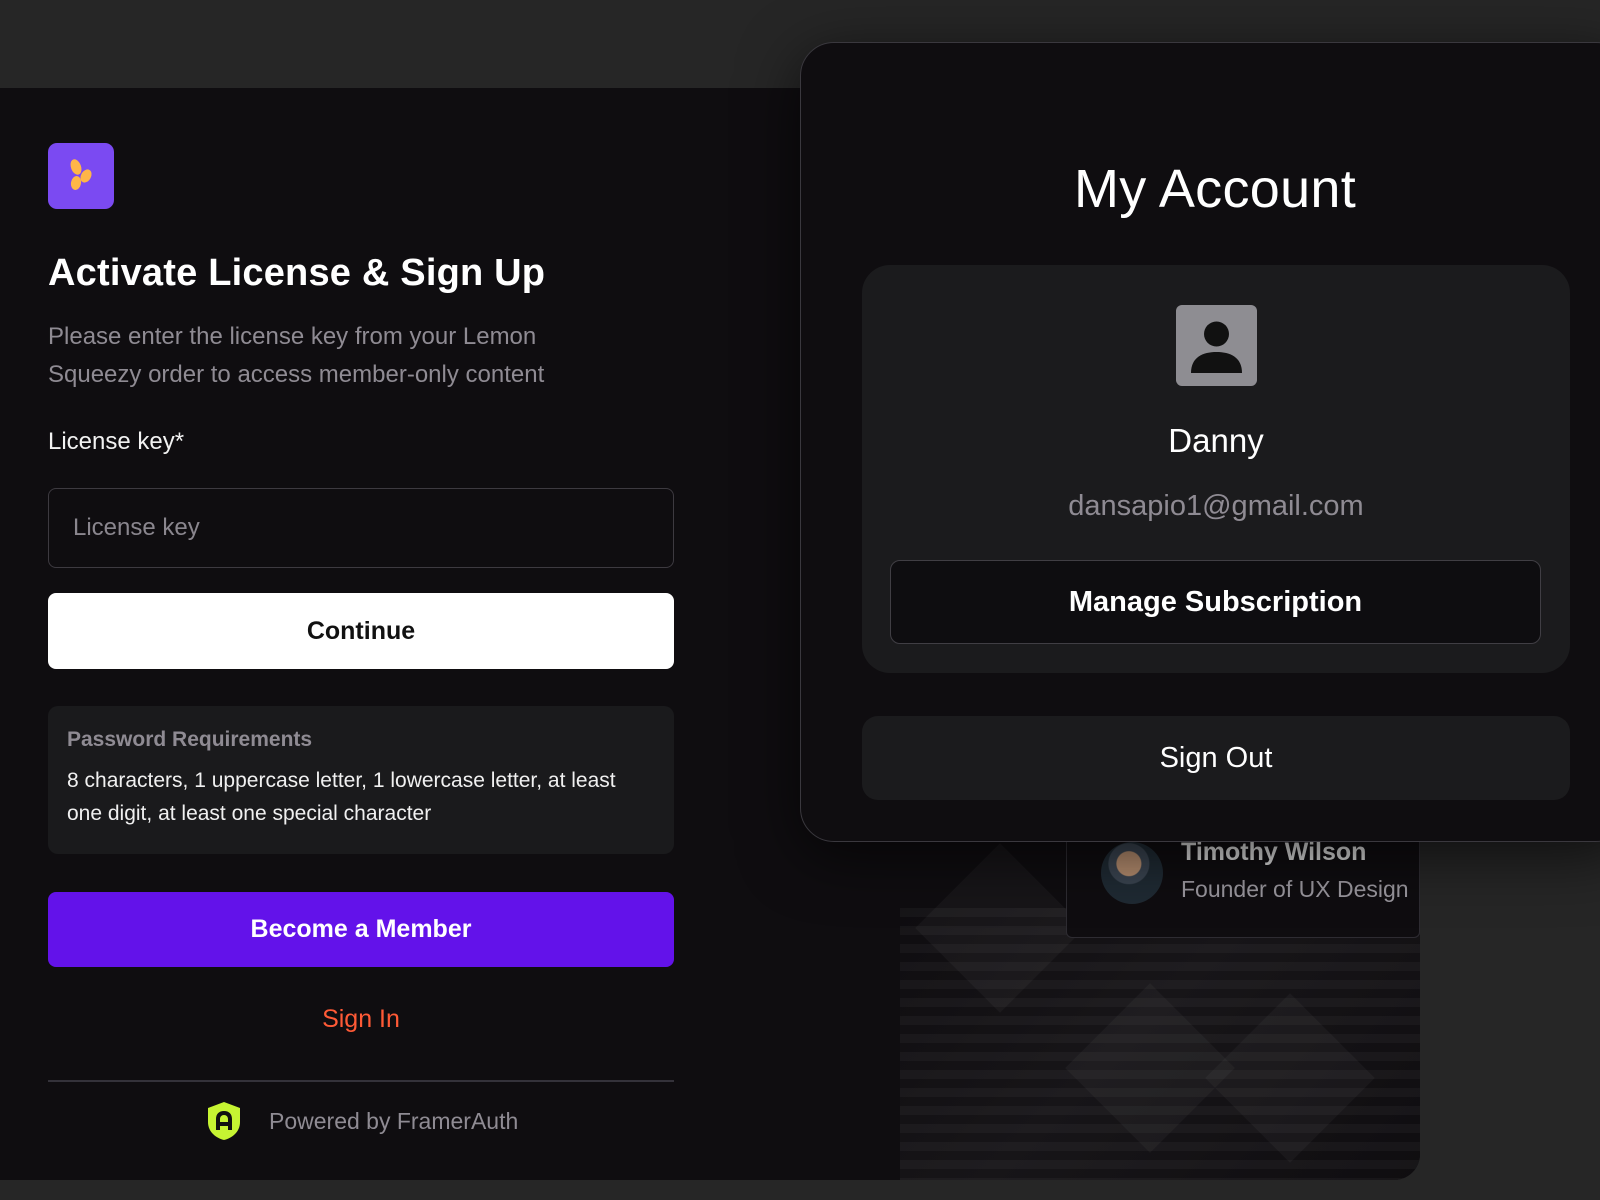  Describe the element at coordinates (1295, 889) in the screenshot. I see `testimonial-role: Founder of UX Design` at that location.